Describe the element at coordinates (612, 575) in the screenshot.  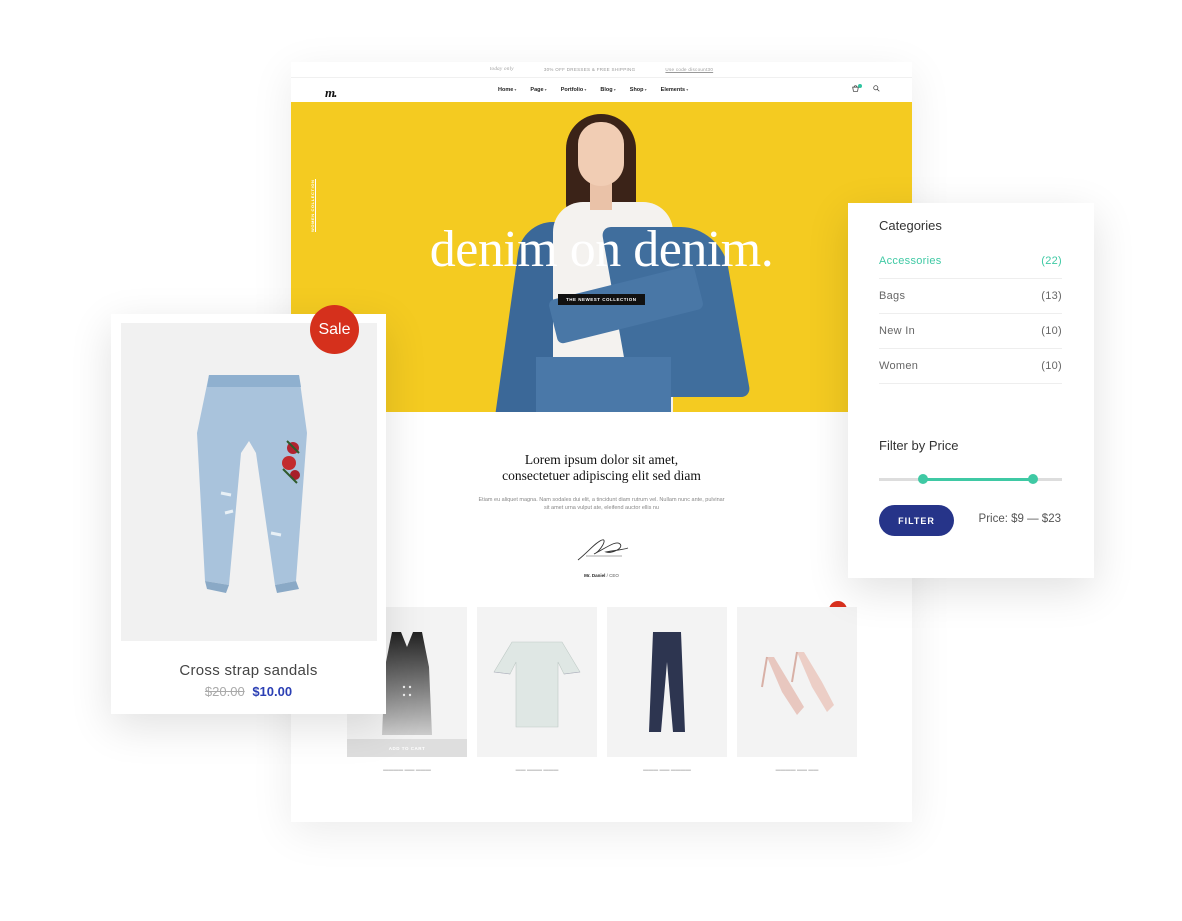
I see `signer-role: / CEO` at that location.